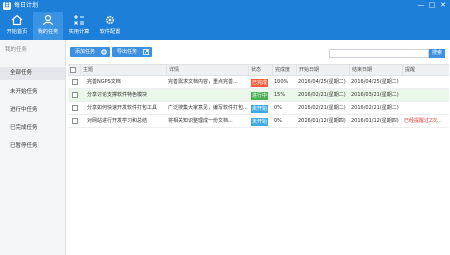 Image resolution: width=450 pixels, height=255 pixels. What do you see at coordinates (32, 92) in the screenshot?
I see `sidebar-item-not-started: 未开始任务` at bounding box center [32, 92].